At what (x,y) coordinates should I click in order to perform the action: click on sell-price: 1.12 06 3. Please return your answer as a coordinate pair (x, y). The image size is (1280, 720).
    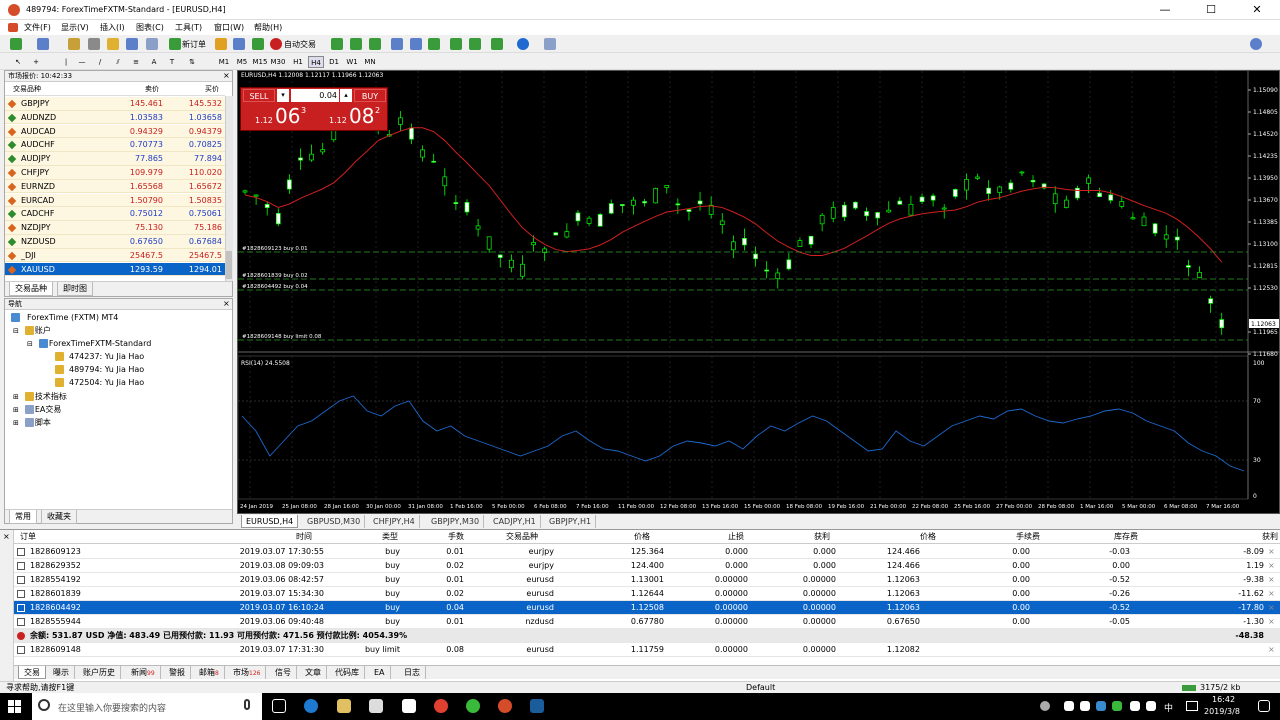
    Looking at the image, I should click on (278, 117).